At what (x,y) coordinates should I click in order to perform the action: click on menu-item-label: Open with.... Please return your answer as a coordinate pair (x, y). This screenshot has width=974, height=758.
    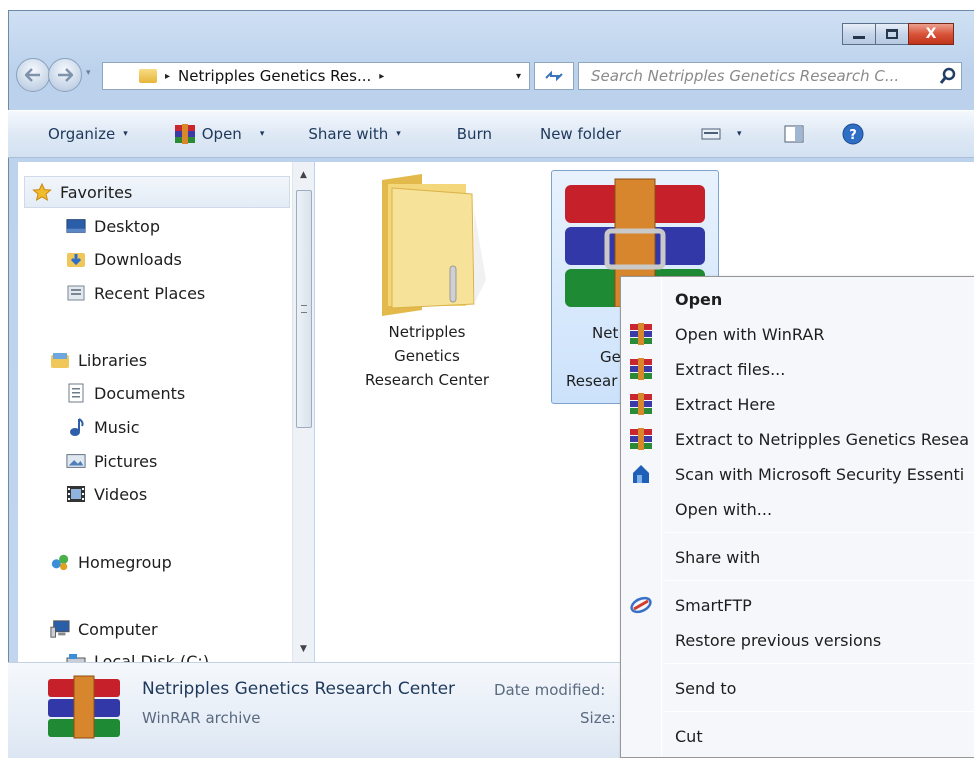
    Looking at the image, I should click on (724, 509).